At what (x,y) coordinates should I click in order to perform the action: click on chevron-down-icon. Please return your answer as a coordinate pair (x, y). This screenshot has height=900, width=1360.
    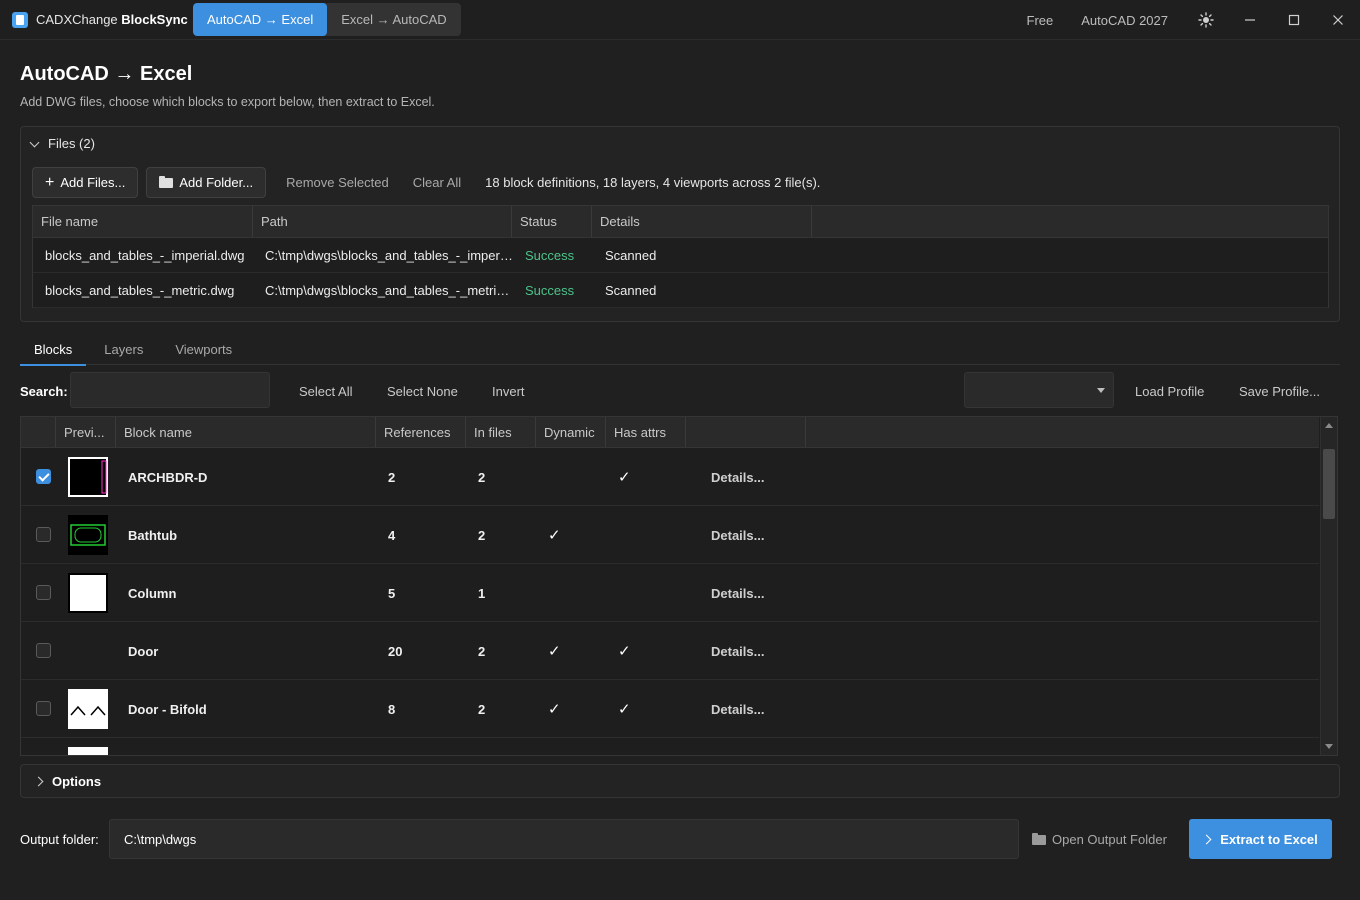
    Looking at the image, I should click on (1101, 390).